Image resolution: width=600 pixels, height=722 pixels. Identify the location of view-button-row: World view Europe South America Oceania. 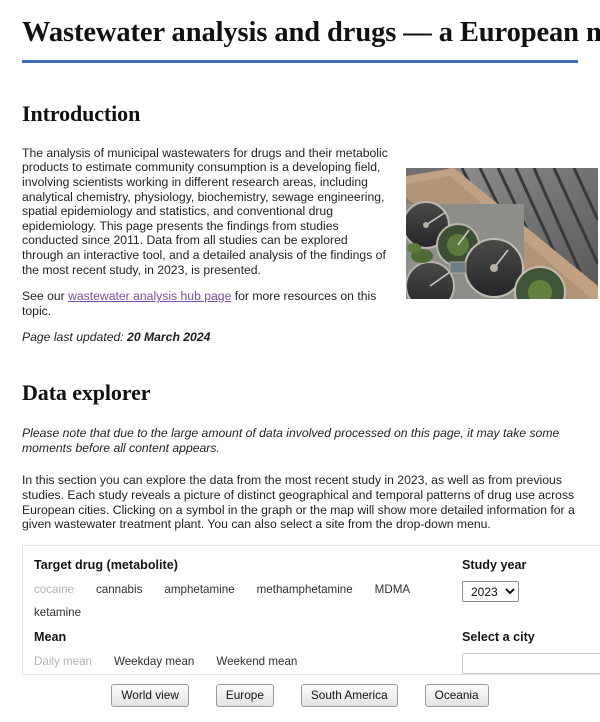
(300, 695).